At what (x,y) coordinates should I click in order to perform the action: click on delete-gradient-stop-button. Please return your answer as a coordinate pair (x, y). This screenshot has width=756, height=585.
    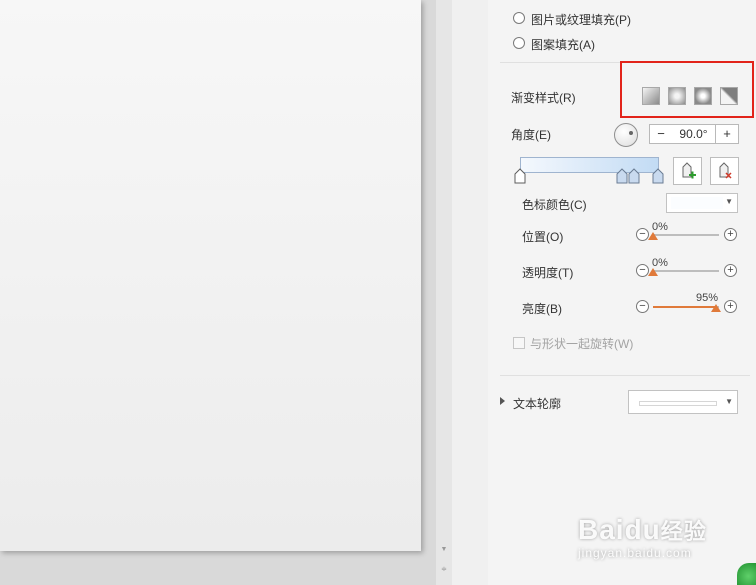
    Looking at the image, I should click on (724, 171).